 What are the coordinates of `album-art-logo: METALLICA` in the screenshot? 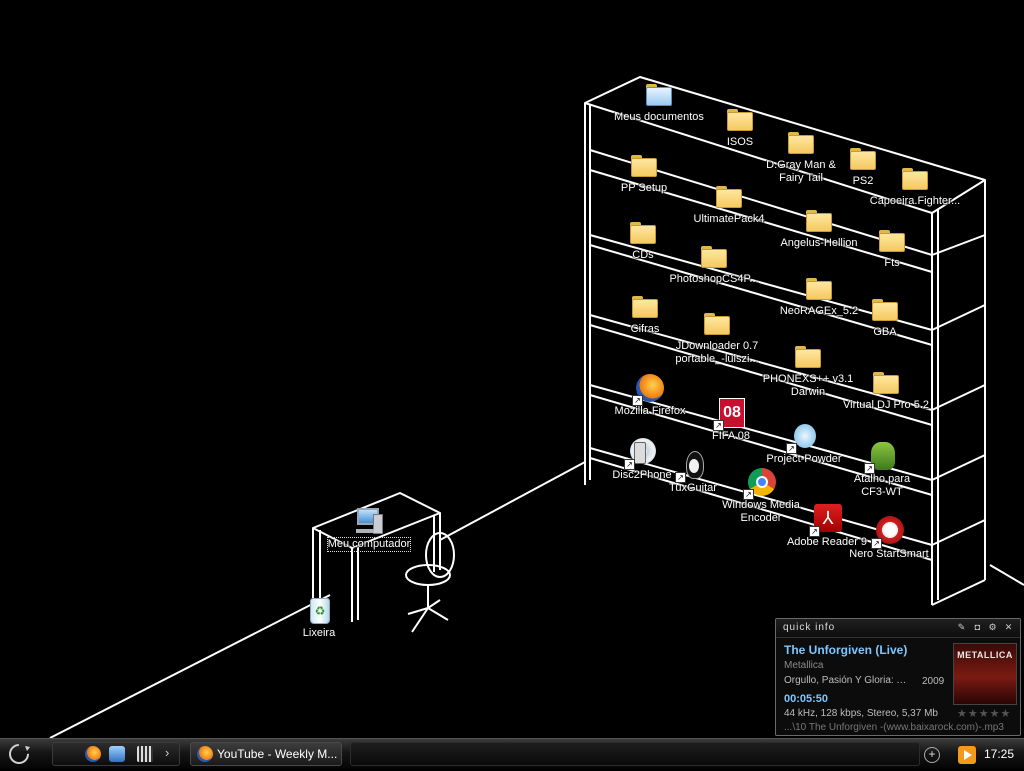 It's located at (985, 655).